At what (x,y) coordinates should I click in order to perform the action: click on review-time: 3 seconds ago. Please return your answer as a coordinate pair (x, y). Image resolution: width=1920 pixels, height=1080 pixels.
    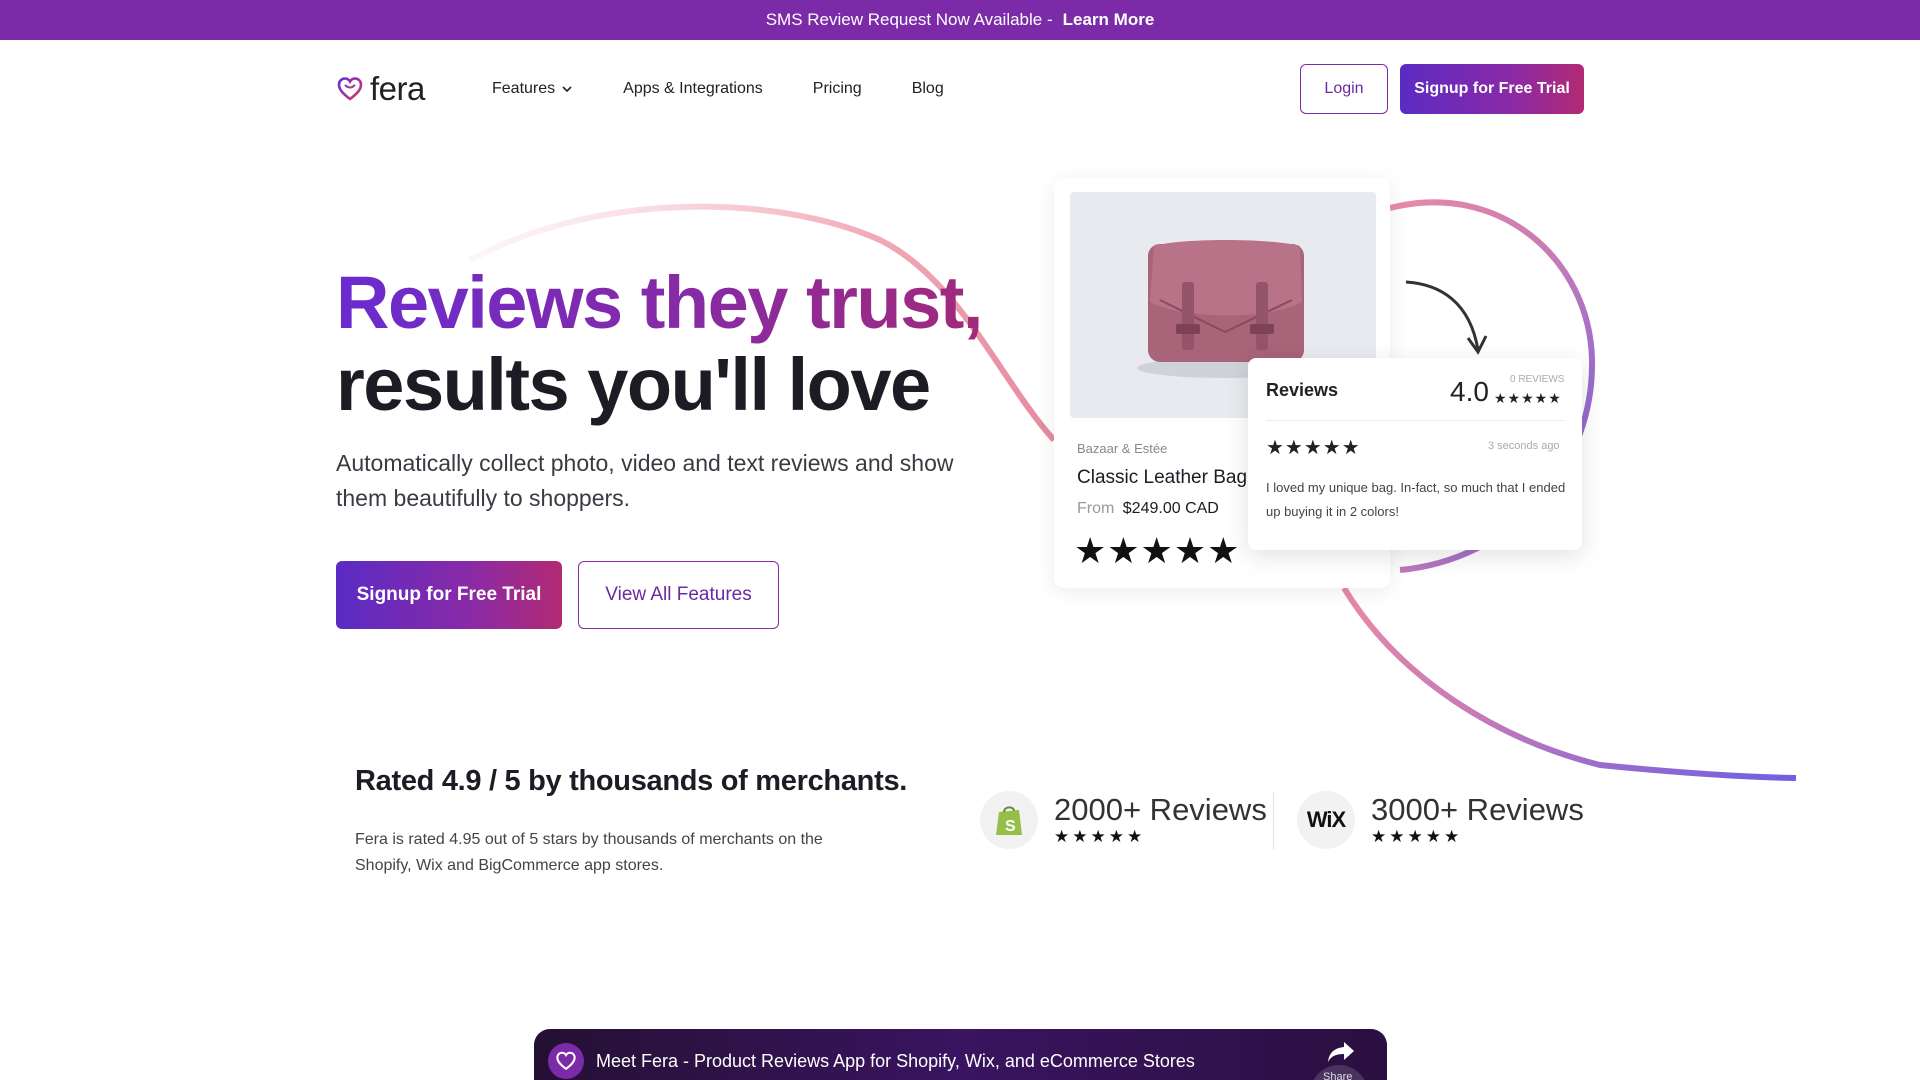
    Looking at the image, I should click on (1524, 446).